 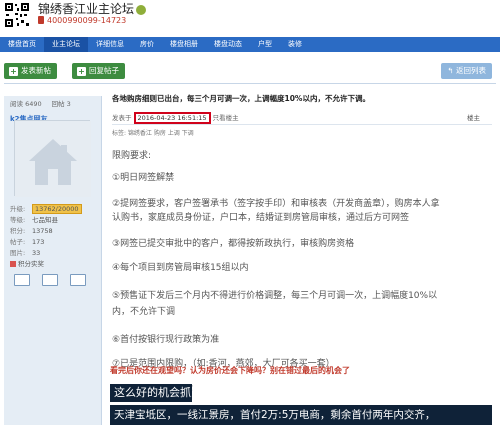 What do you see at coordinates (18, 209) in the screenshot?
I see `info-label: 升级:` at bounding box center [18, 209].